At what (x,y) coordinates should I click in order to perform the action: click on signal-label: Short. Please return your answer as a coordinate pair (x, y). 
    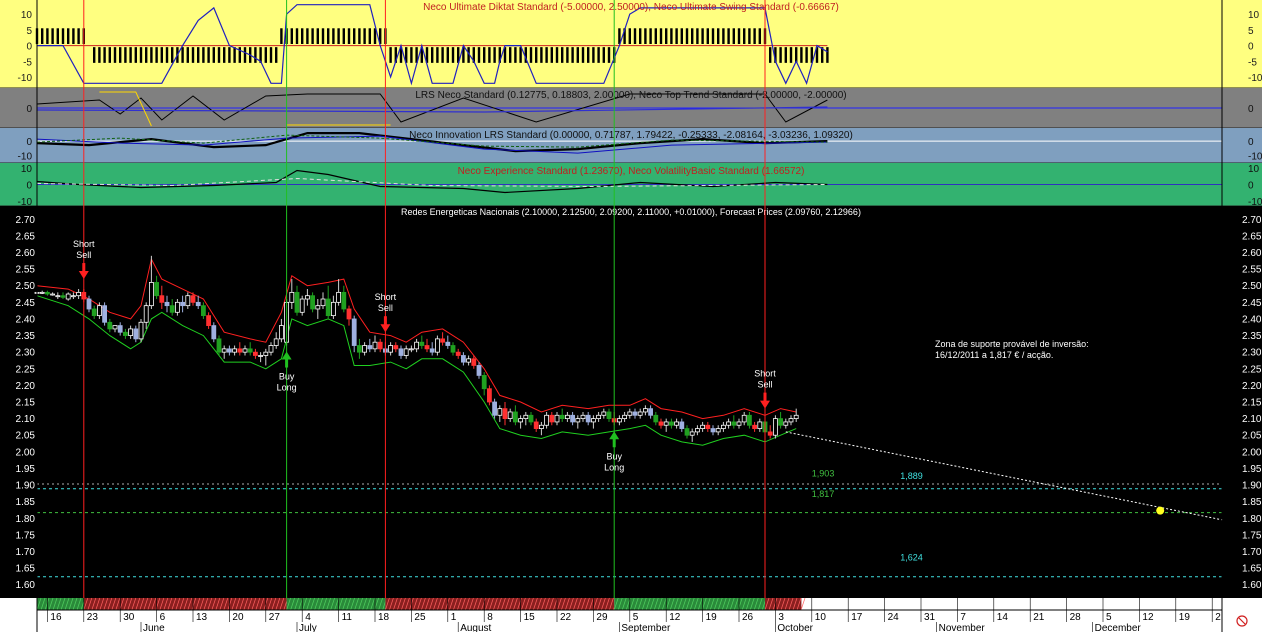
    Looking at the image, I should click on (765, 374).